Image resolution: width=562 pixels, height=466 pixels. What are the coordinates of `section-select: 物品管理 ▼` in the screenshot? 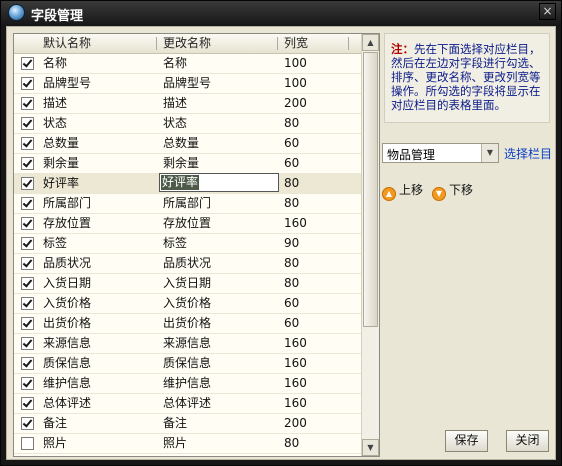 It's located at (440, 153).